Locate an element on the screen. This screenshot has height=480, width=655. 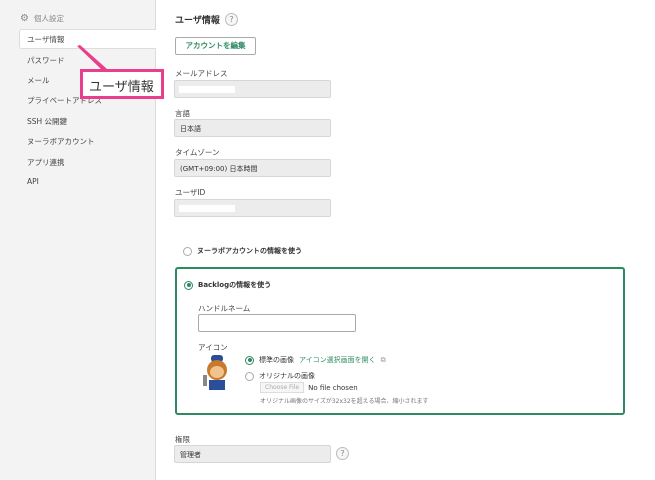
role-field: 管理者 is located at coordinates (252, 454).